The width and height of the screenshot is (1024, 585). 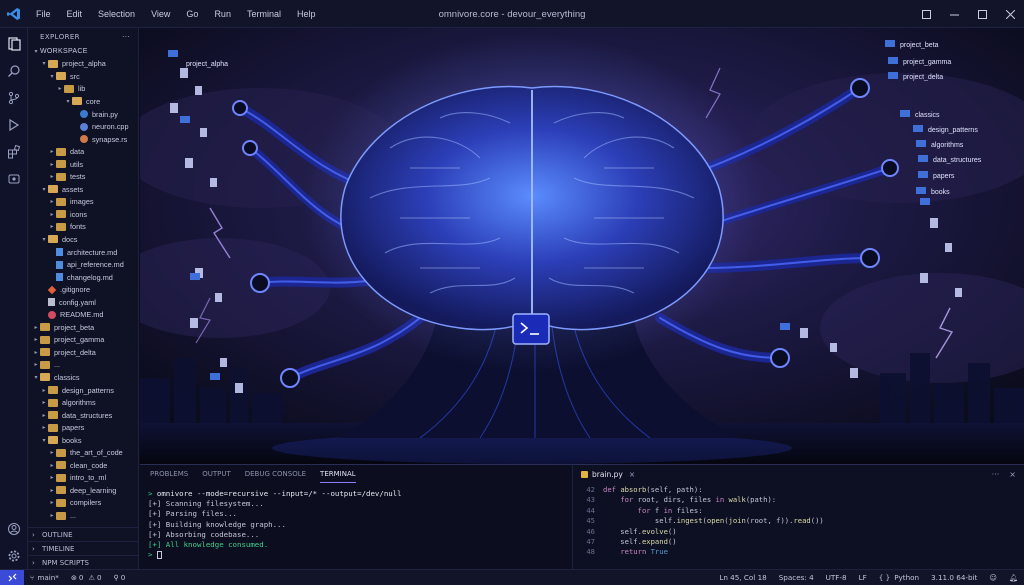 What do you see at coordinates (926, 14) in the screenshot?
I see `layout-toggle-icon` at bounding box center [926, 14].